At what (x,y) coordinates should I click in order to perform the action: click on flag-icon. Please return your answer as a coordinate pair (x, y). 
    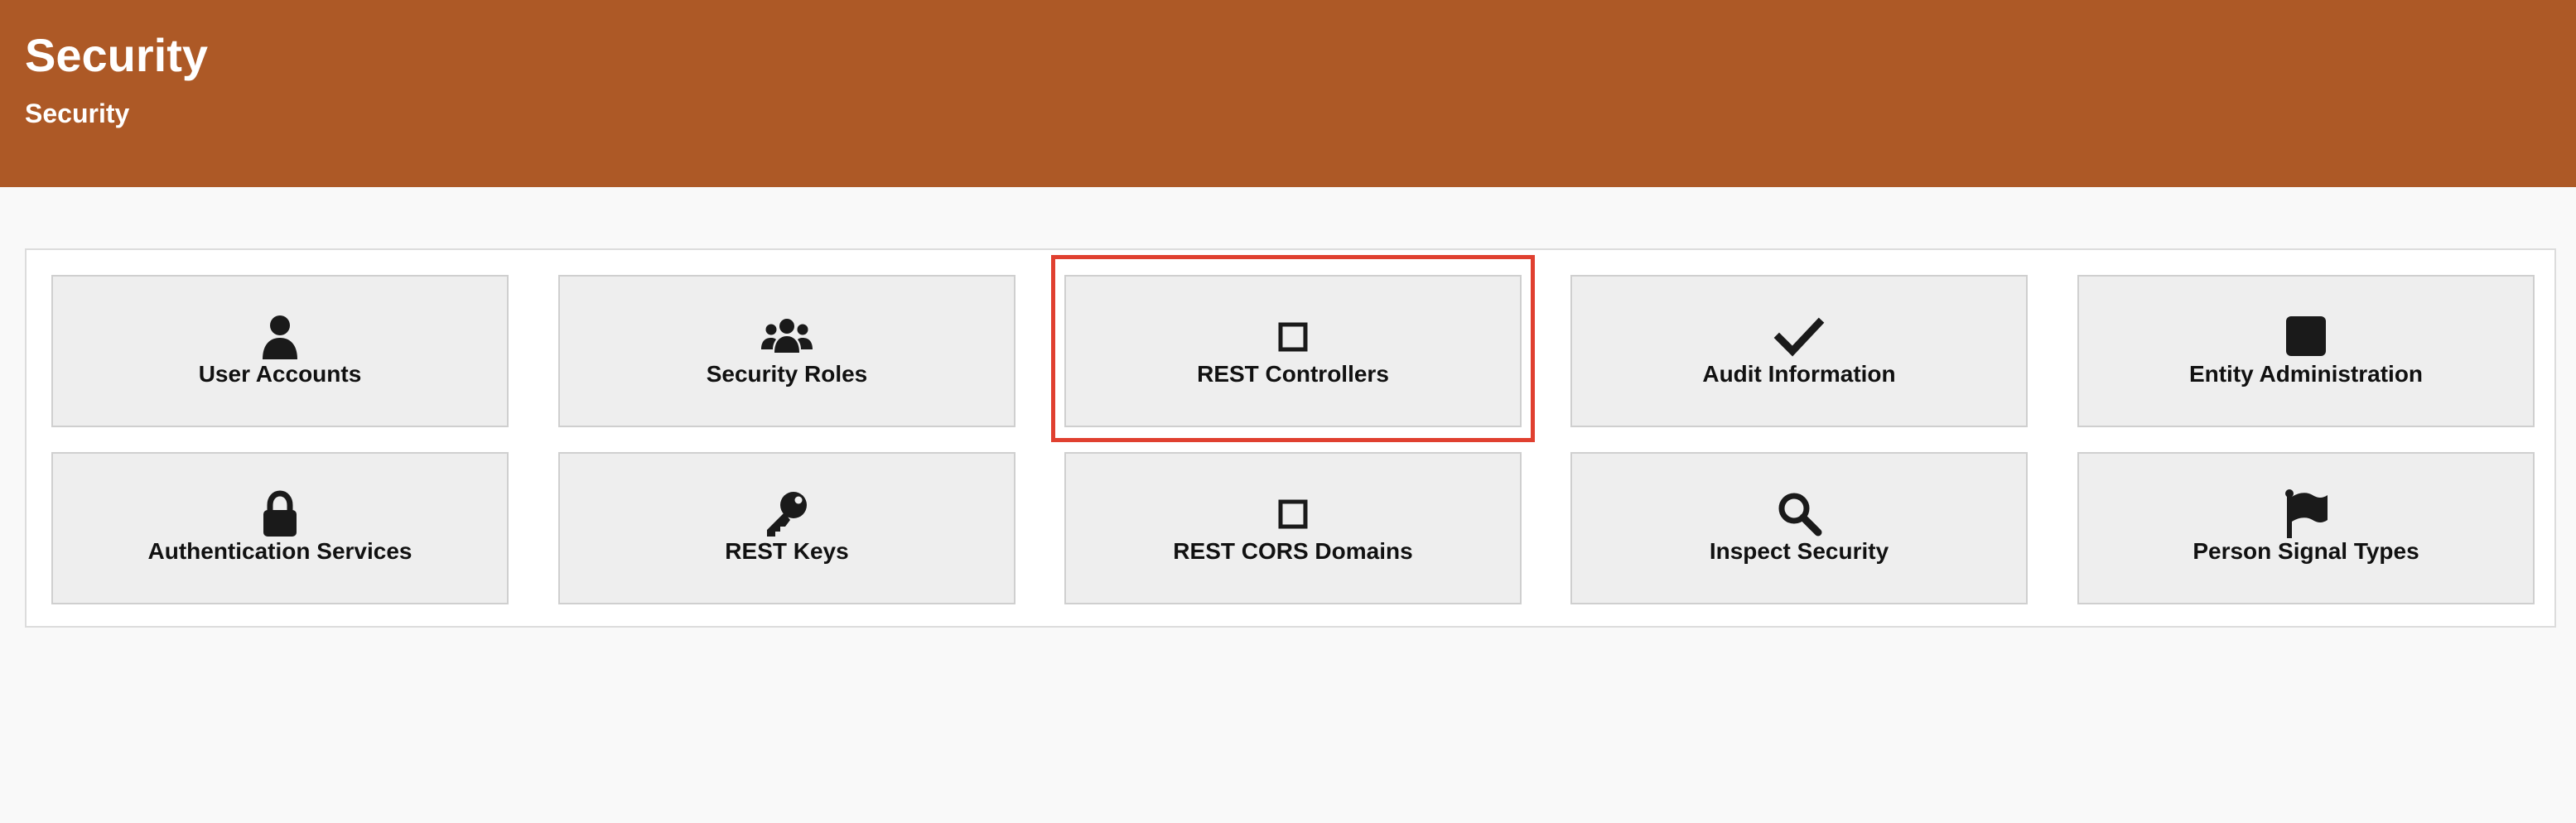
    Looking at the image, I should click on (2305, 513).